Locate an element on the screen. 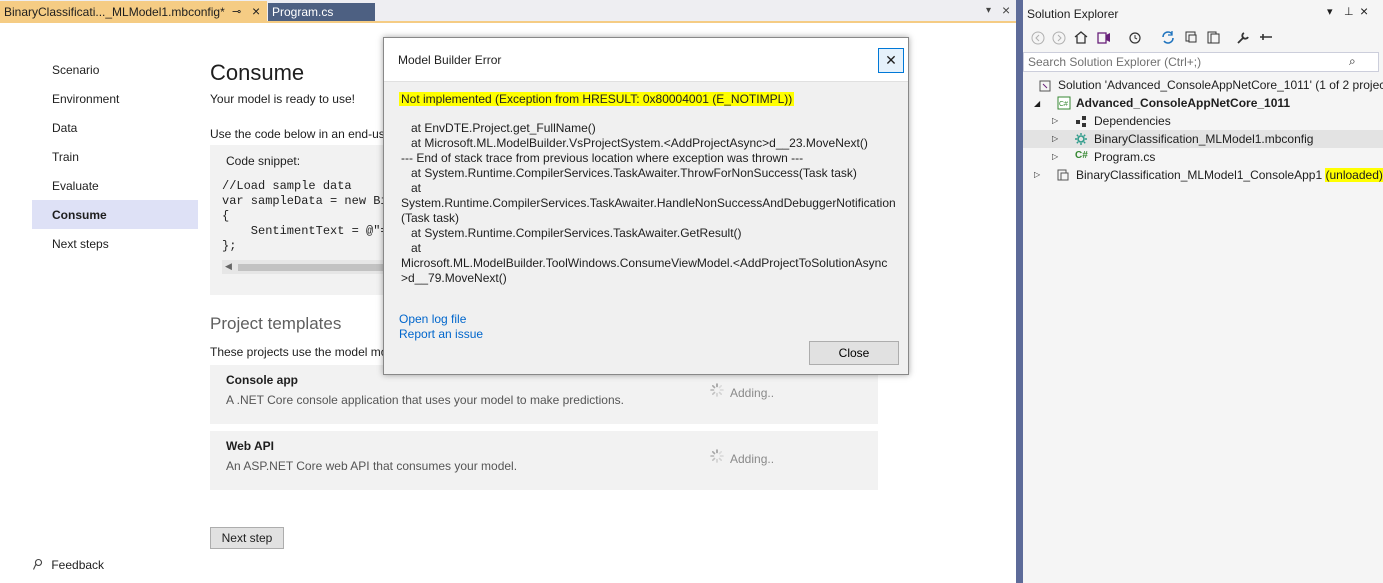 The image size is (1383, 583). nav-item-evaluate: Evaluate is located at coordinates (75, 186).